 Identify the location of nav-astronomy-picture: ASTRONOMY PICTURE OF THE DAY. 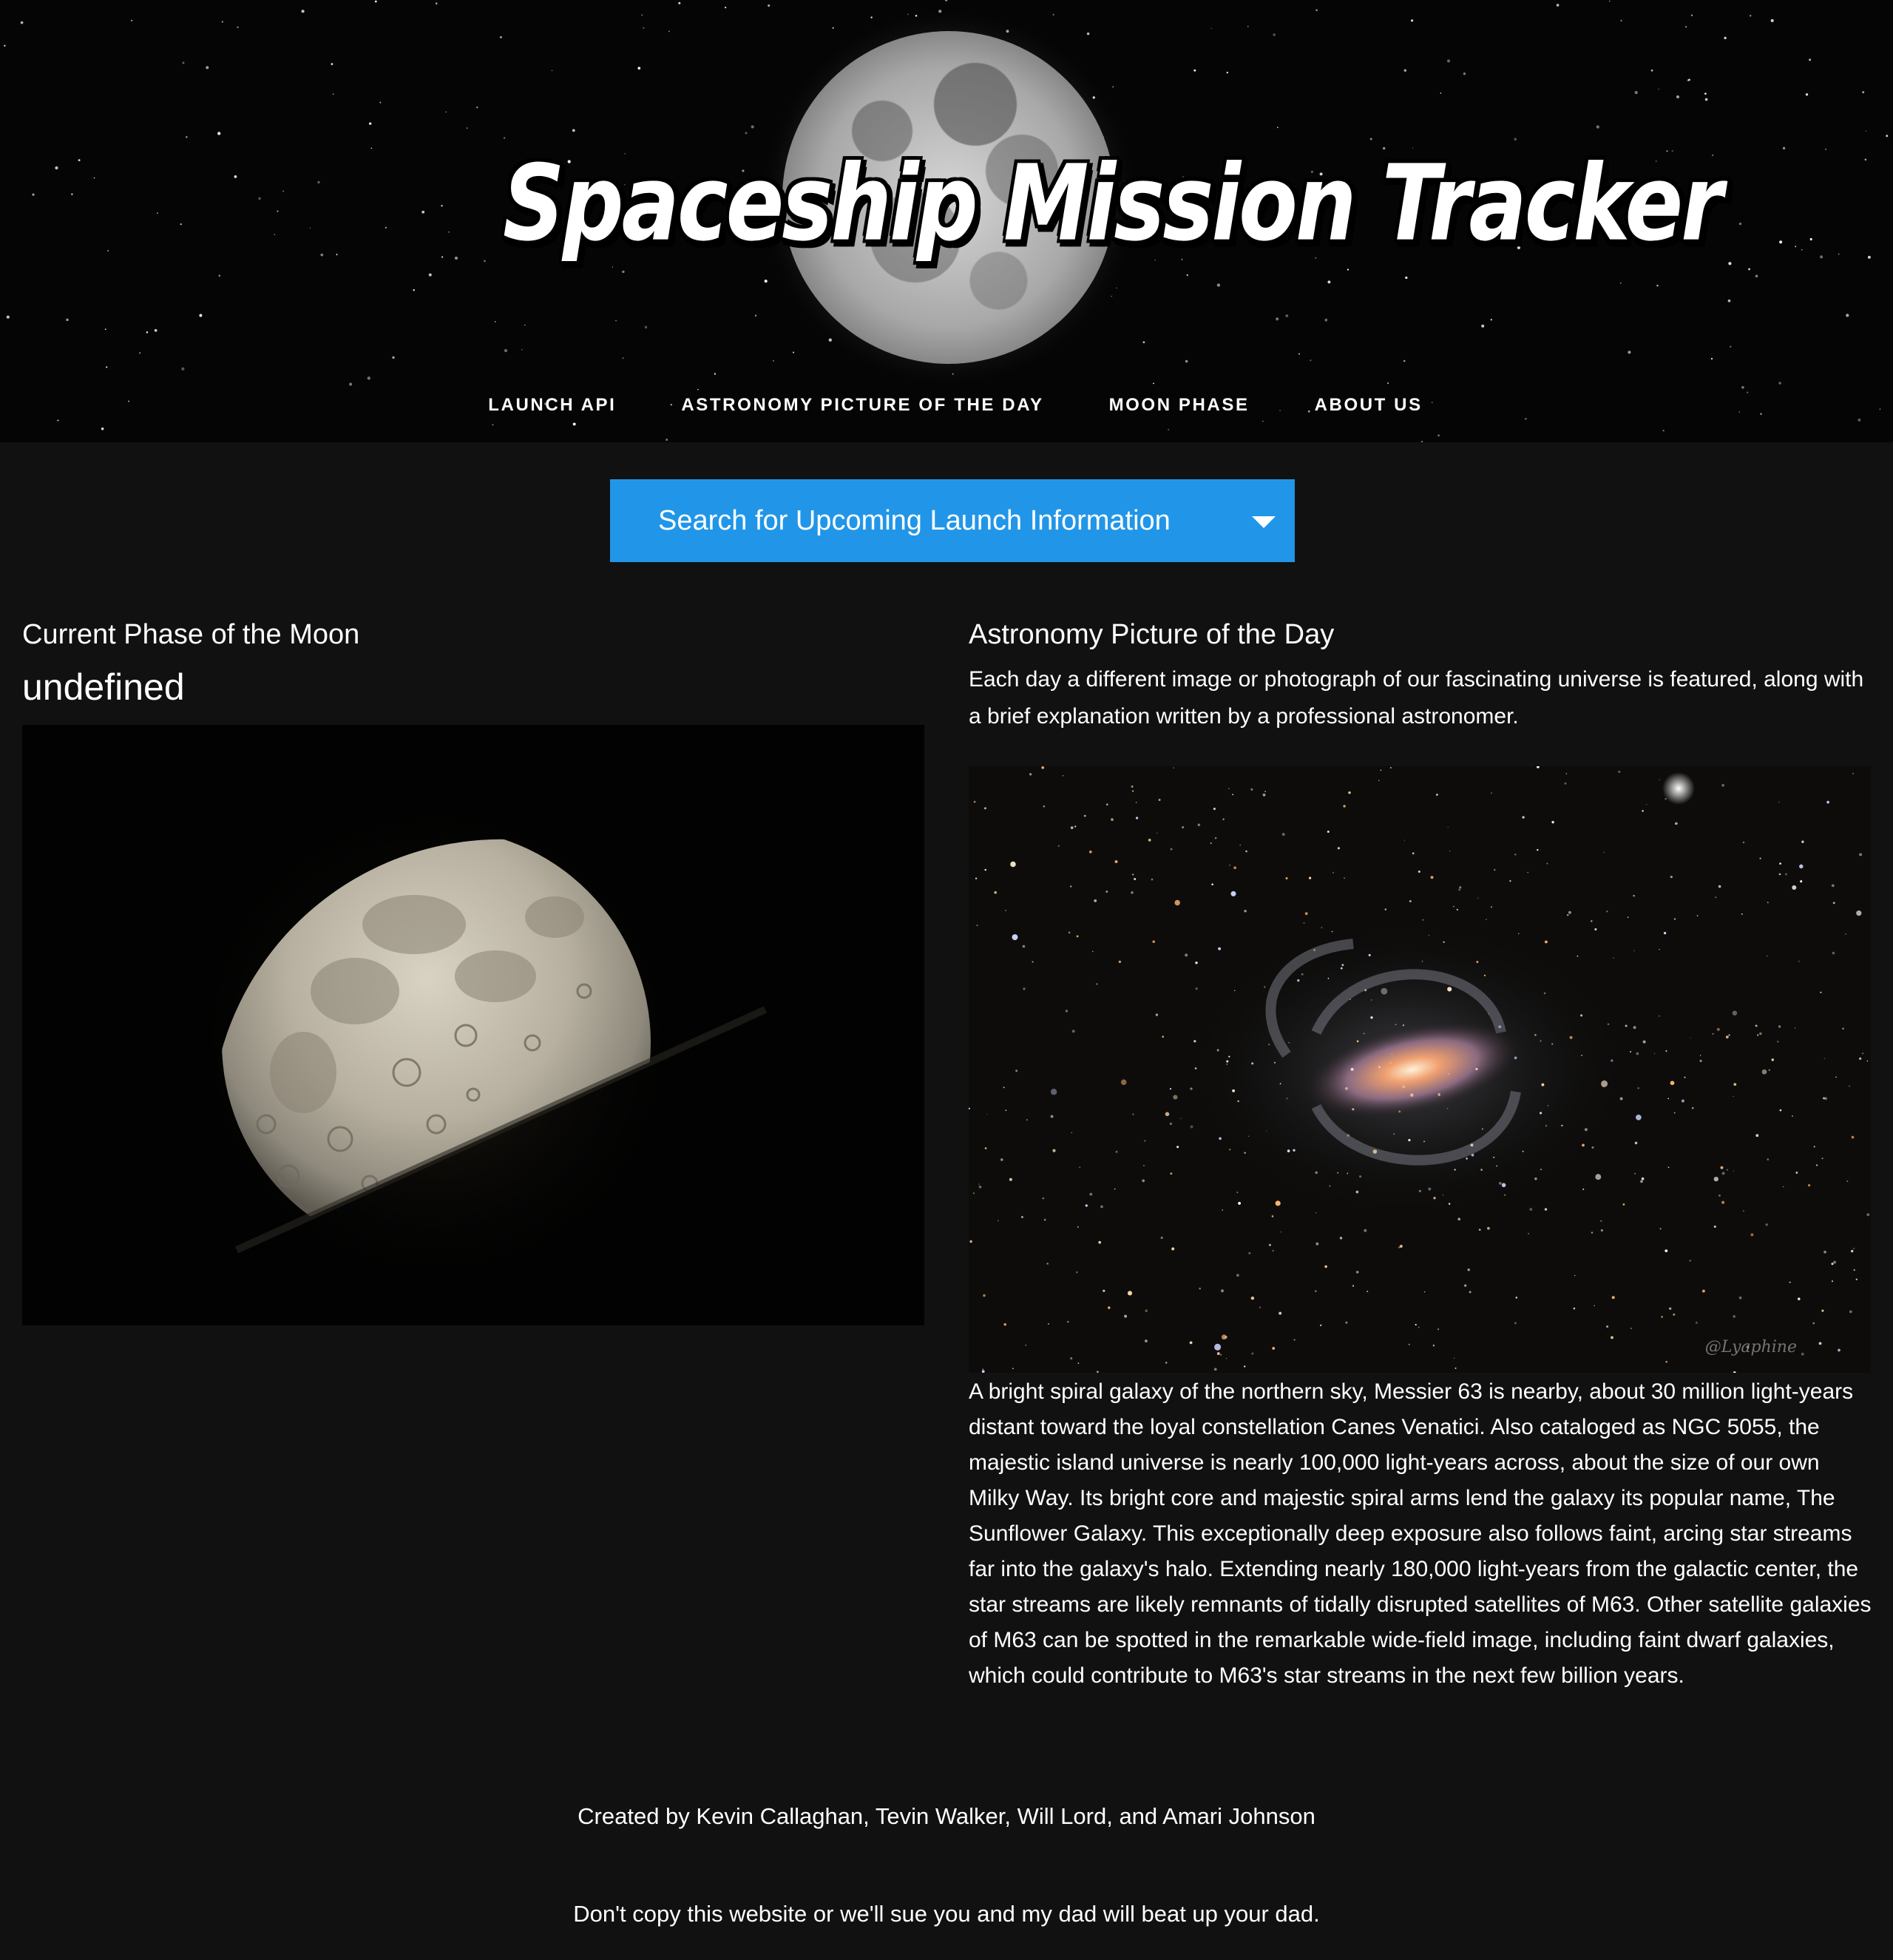
(862, 405).